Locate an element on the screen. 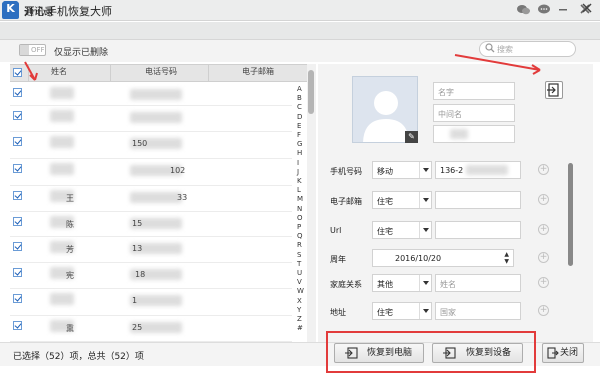 This screenshot has width=600, height=391. table-scrollbar-thumb is located at coordinates (311, 92).